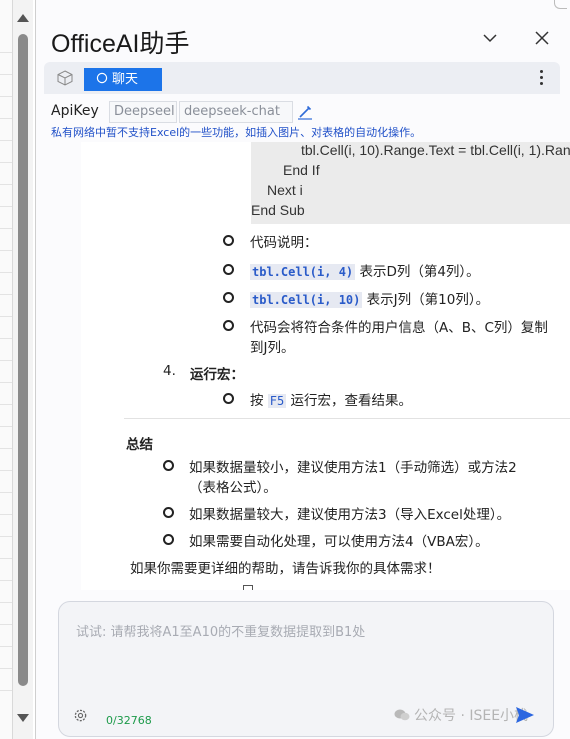 Image resolution: width=570 pixels, height=739 pixels. What do you see at coordinates (6, 369) in the screenshot?
I see `excel-grid-edge` at bounding box center [6, 369].